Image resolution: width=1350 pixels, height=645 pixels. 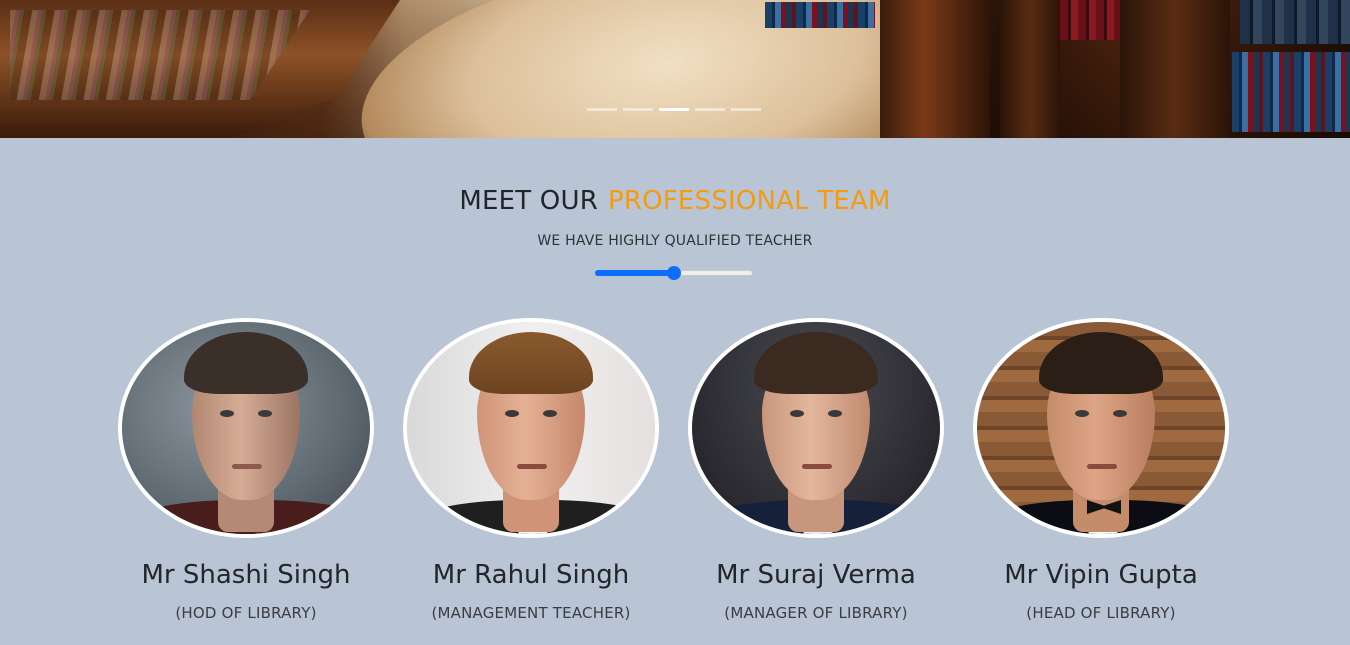 I want to click on team-member-card: Mr Vipin Gupta (HEAD OF LIBRARY), so click(x=1101, y=470).